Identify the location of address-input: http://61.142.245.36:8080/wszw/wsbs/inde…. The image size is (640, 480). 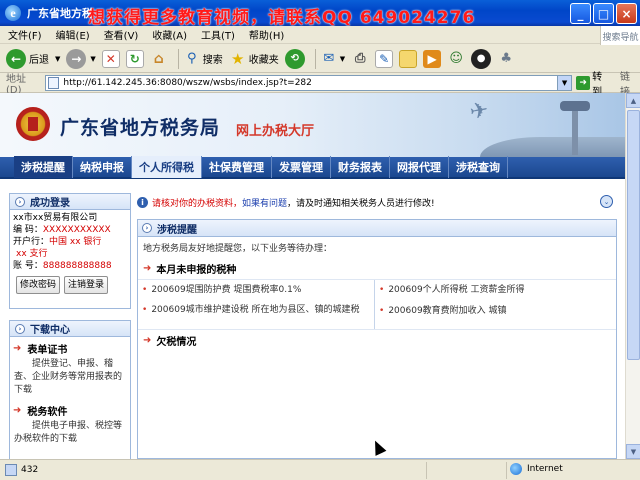
(309, 83).